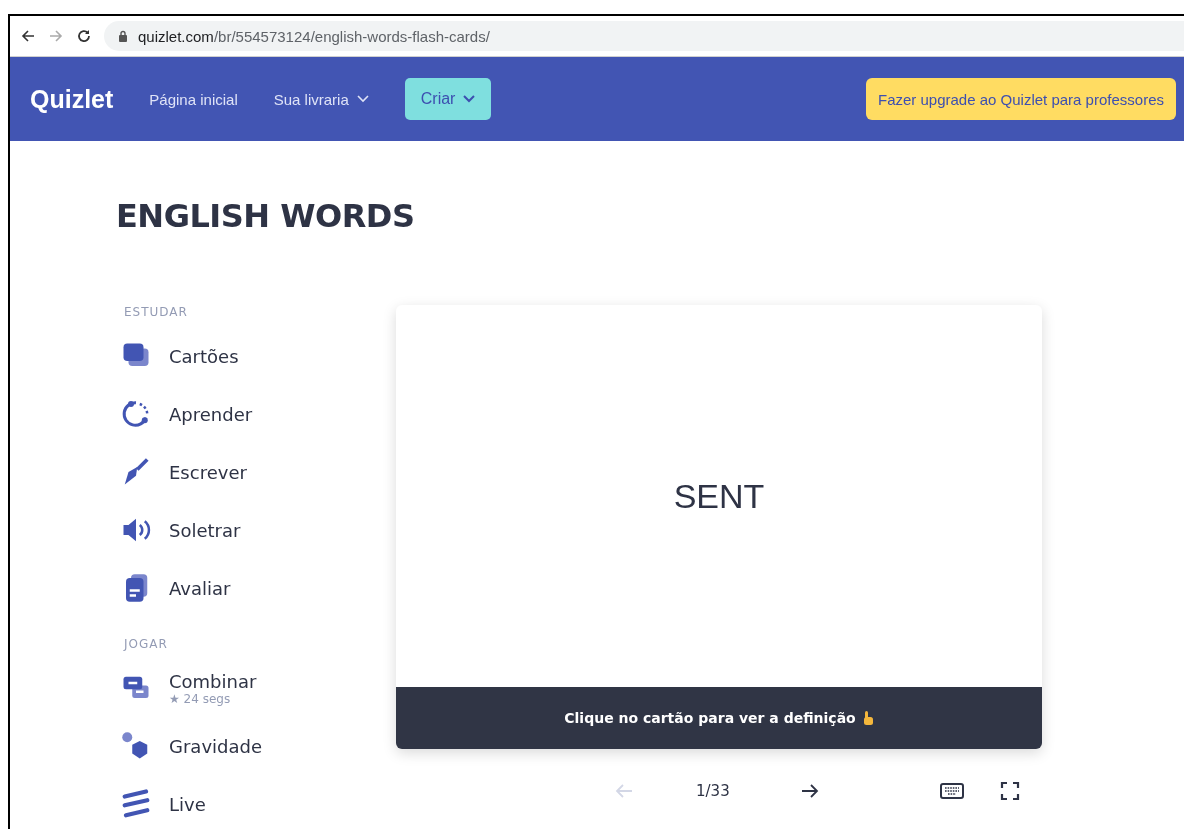 The width and height of the screenshot is (1184, 829). Describe the element at coordinates (867, 718) in the screenshot. I see `pointing-hand-icon` at that location.